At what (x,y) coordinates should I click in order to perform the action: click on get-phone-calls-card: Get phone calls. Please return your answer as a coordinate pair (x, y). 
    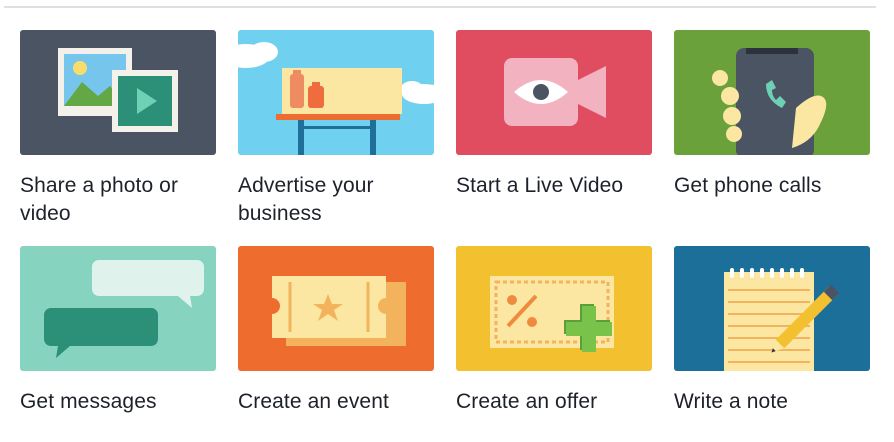
    Looking at the image, I should click on (772, 115).